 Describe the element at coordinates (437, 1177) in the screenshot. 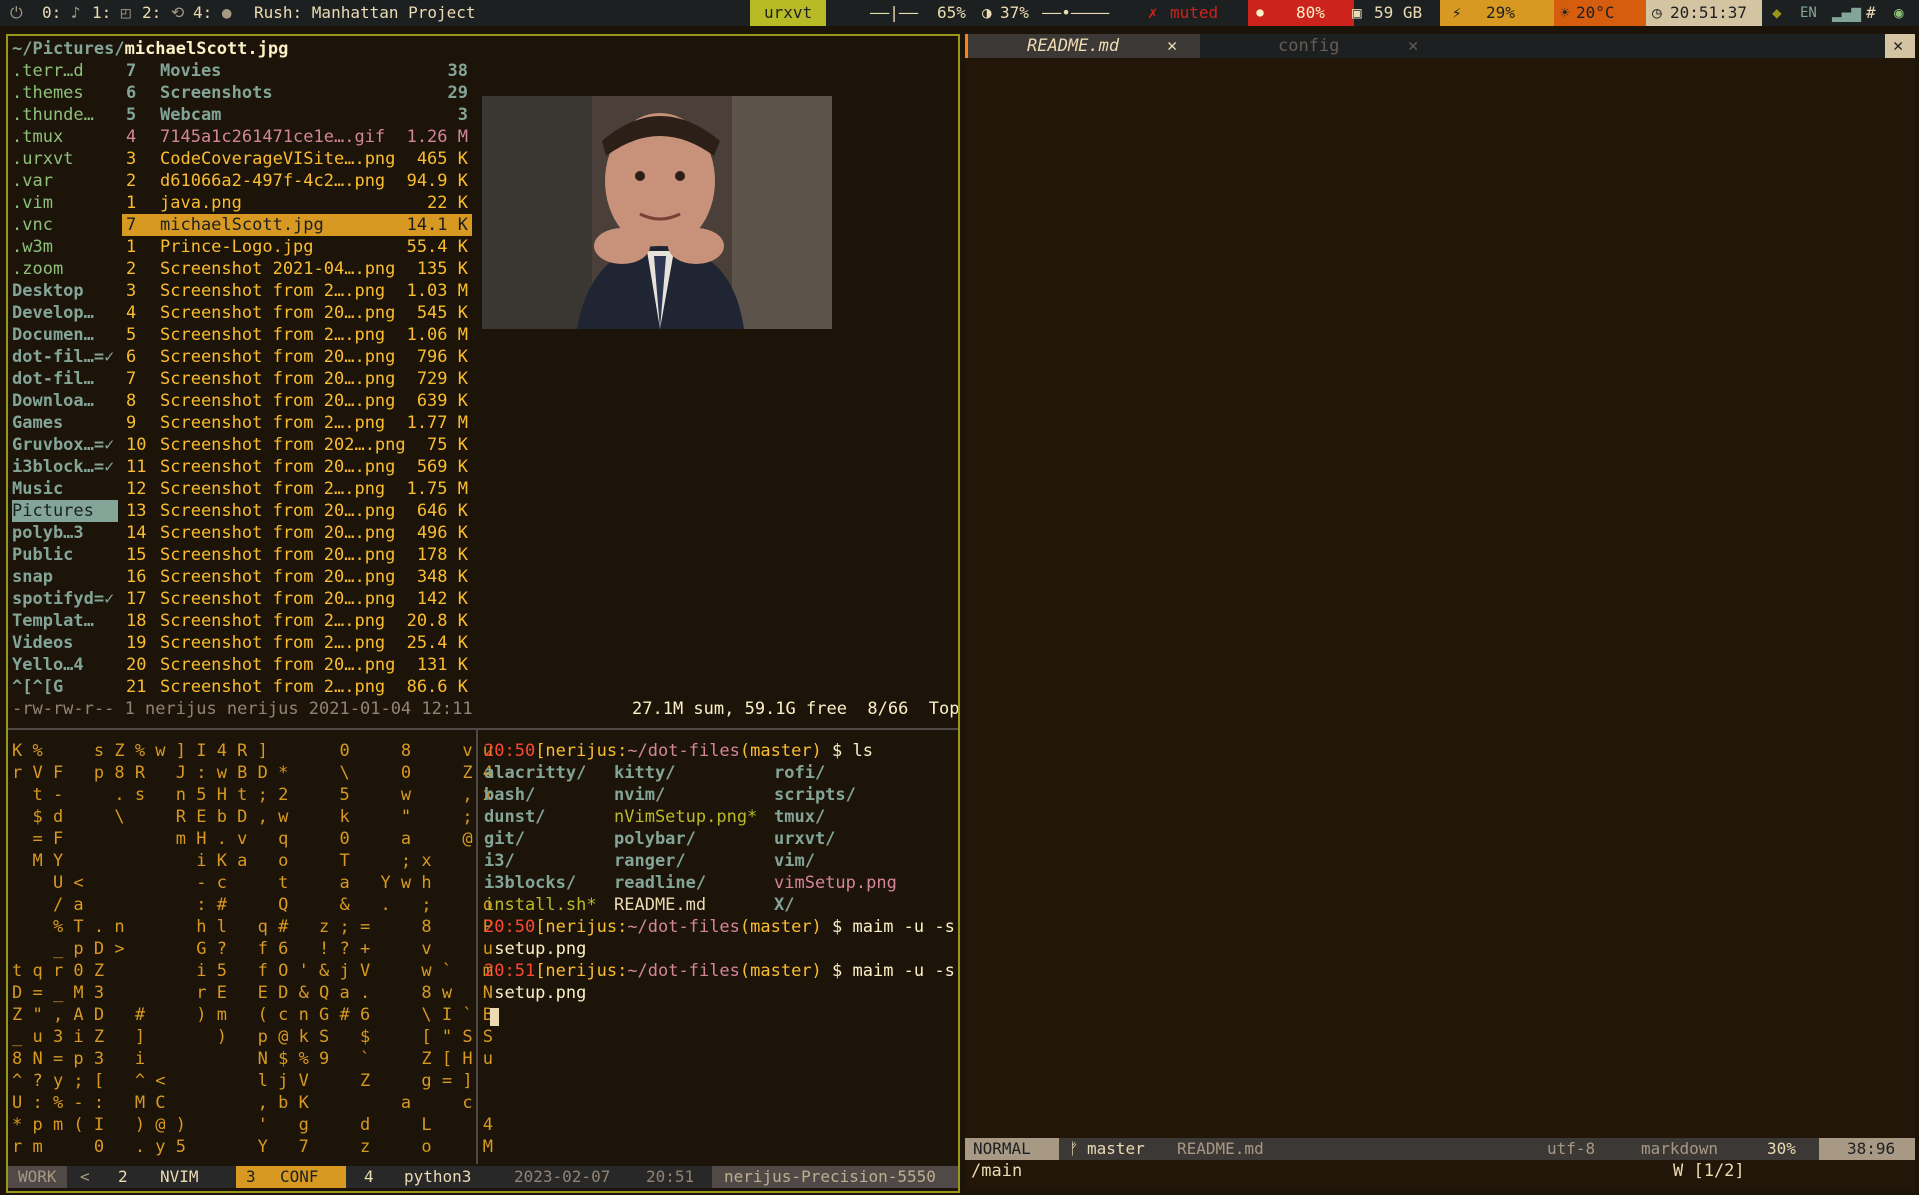

I see `tmux-window-4-name: python3` at that location.